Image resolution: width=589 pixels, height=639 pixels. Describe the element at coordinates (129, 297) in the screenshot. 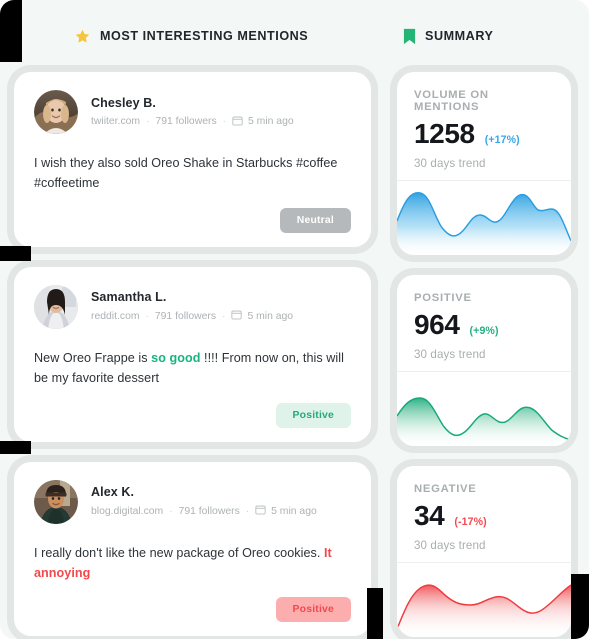

I see `mention-user-name: Samantha L.` at that location.